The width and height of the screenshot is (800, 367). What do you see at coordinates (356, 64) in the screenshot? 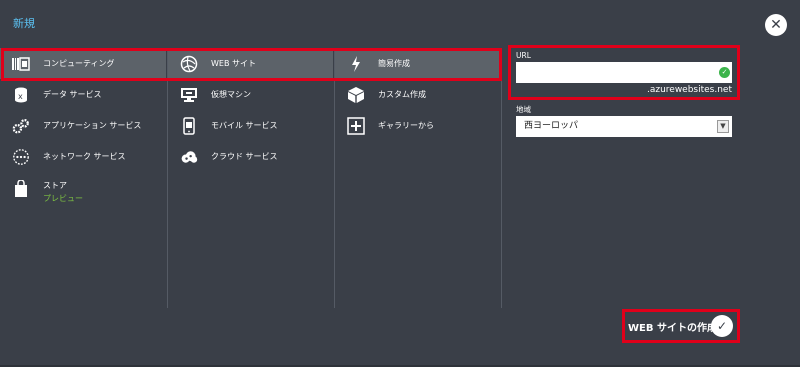
I see `lightning-icon` at bounding box center [356, 64].